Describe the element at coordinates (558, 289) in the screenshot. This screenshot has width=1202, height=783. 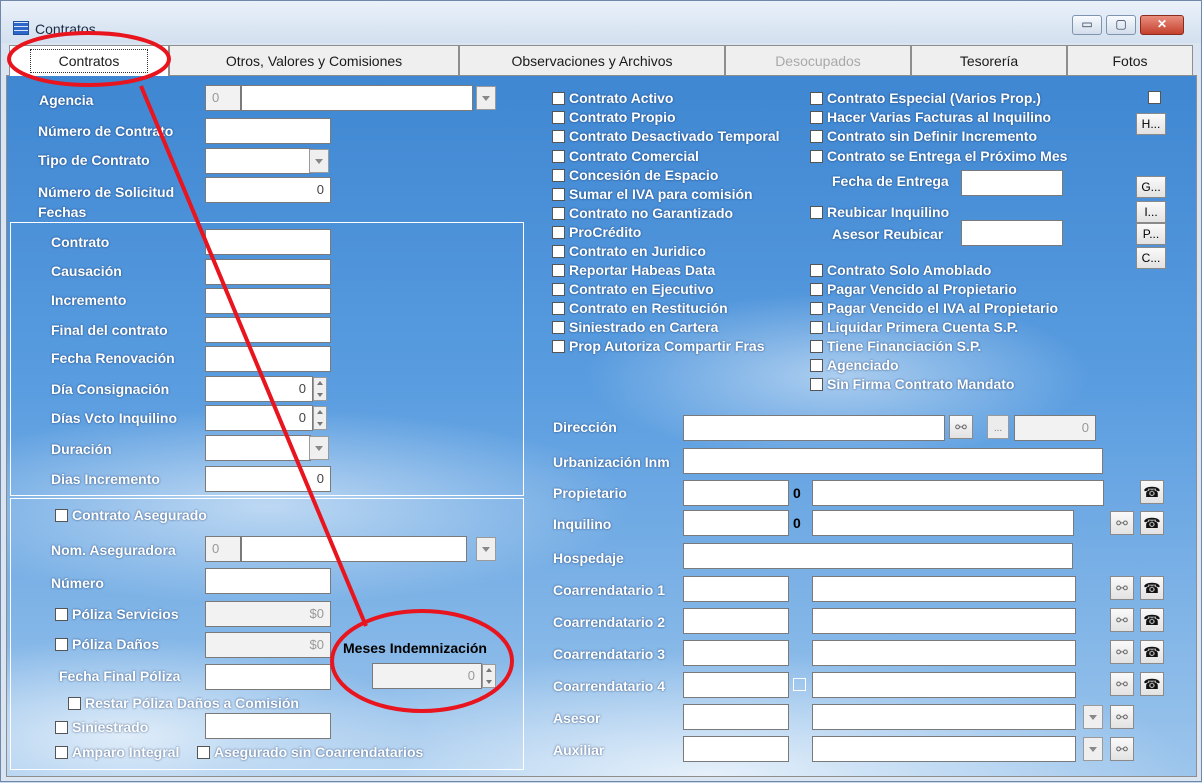
I see `contrato-en-ejecutivo-checkbox` at that location.